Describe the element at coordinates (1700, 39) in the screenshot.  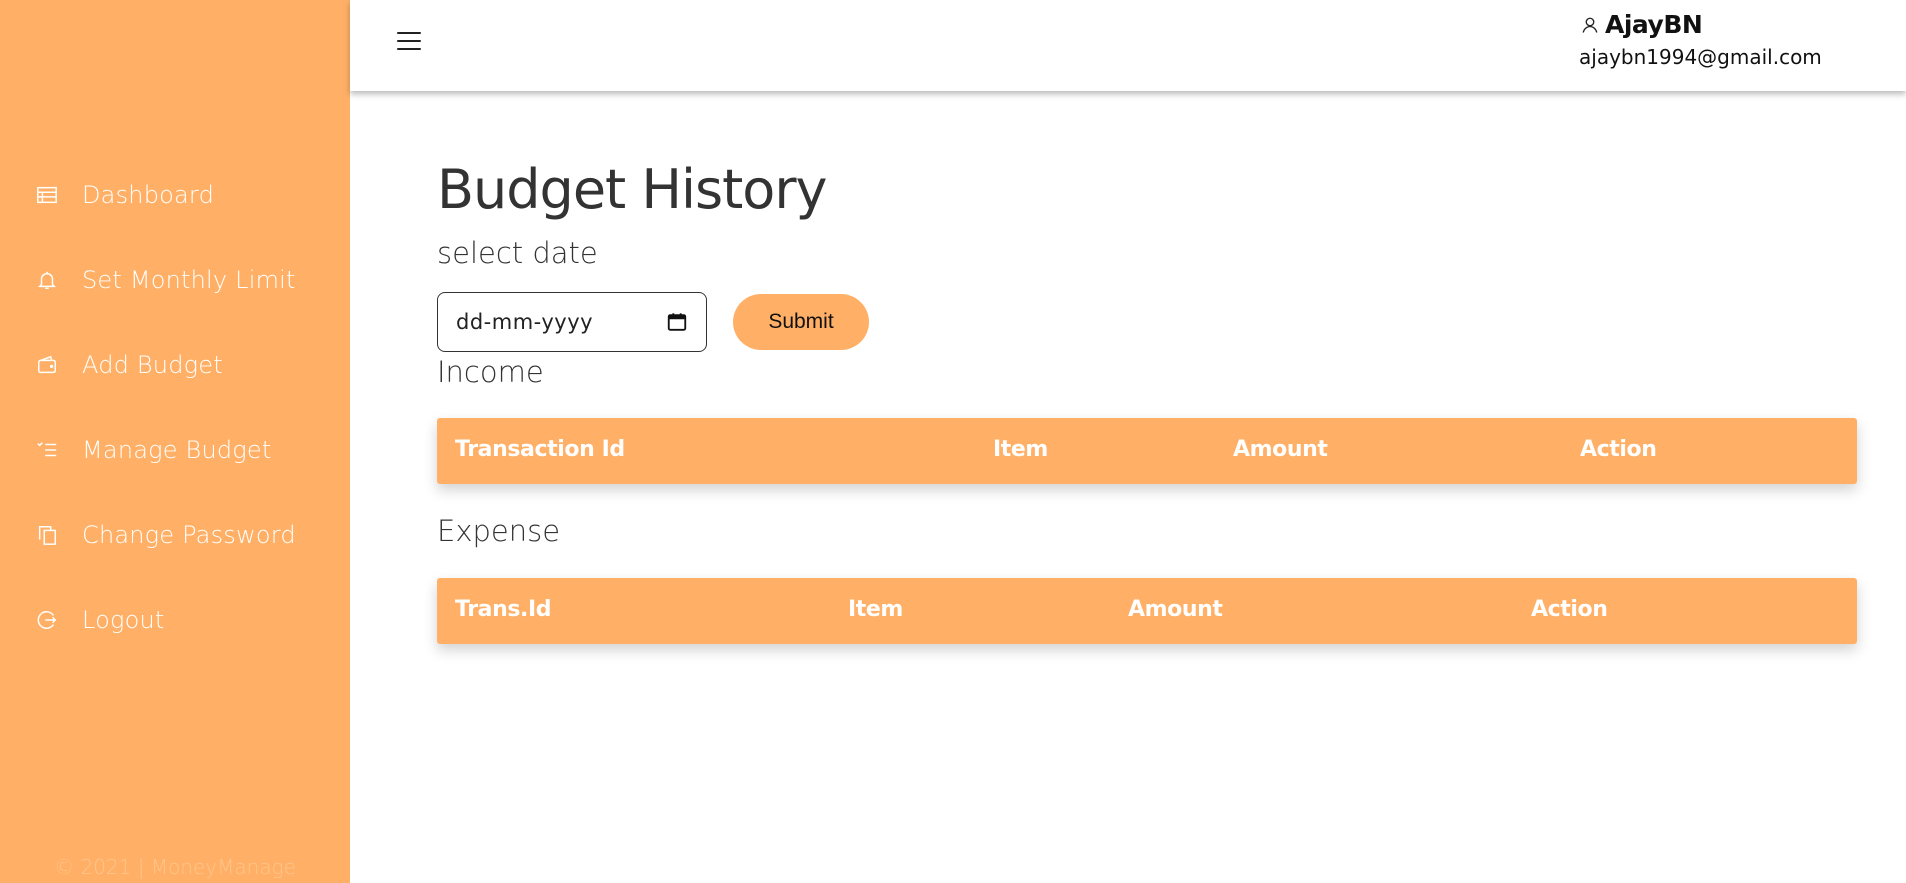
I see `user-info: AjayBN ajaybn1994@gmail.com` at that location.